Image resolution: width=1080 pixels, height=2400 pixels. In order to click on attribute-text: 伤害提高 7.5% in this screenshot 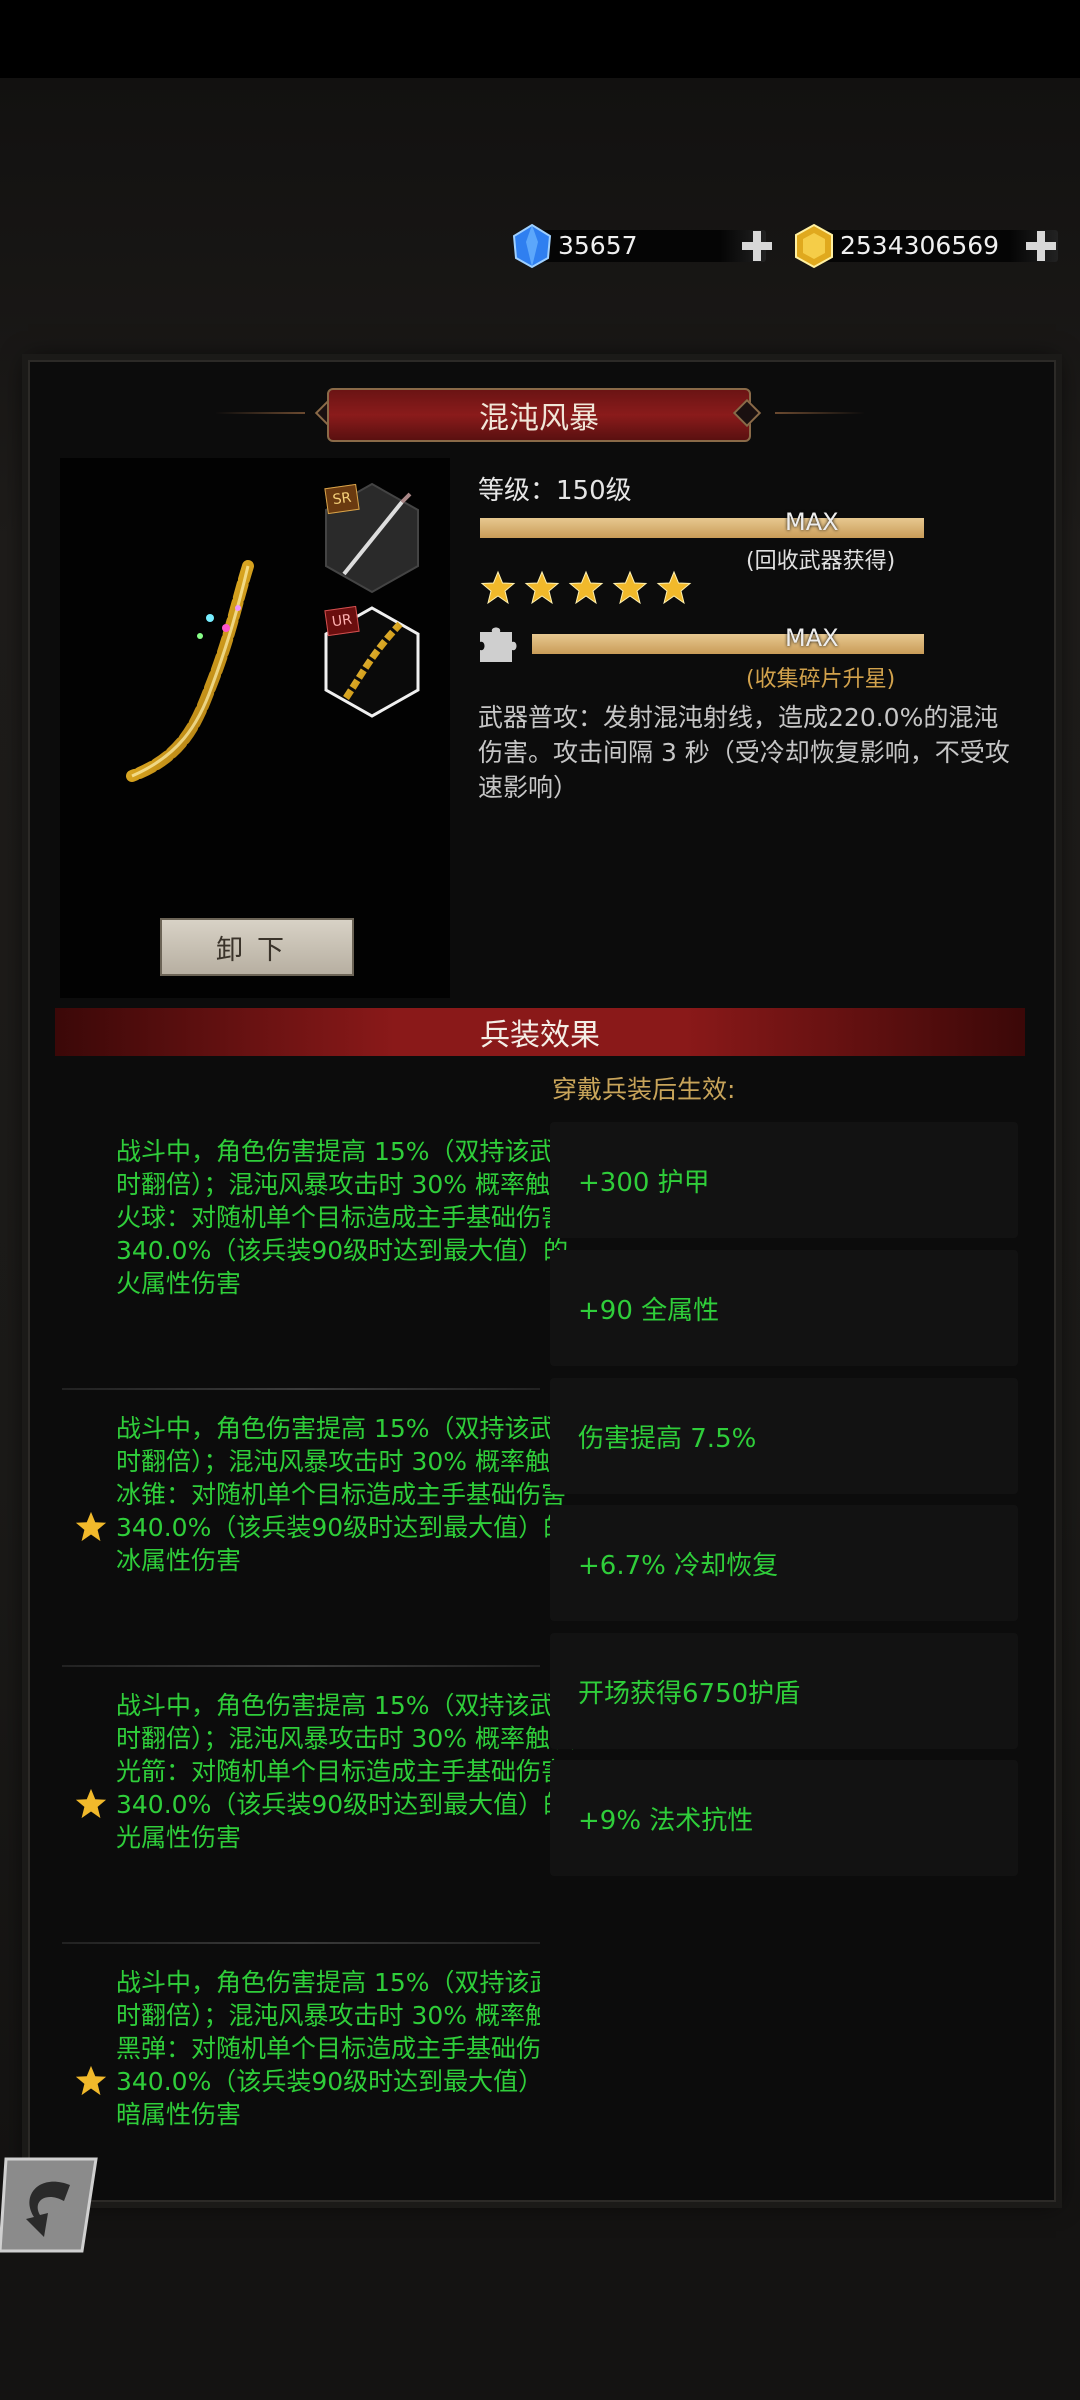, I will do `click(667, 1439)`.